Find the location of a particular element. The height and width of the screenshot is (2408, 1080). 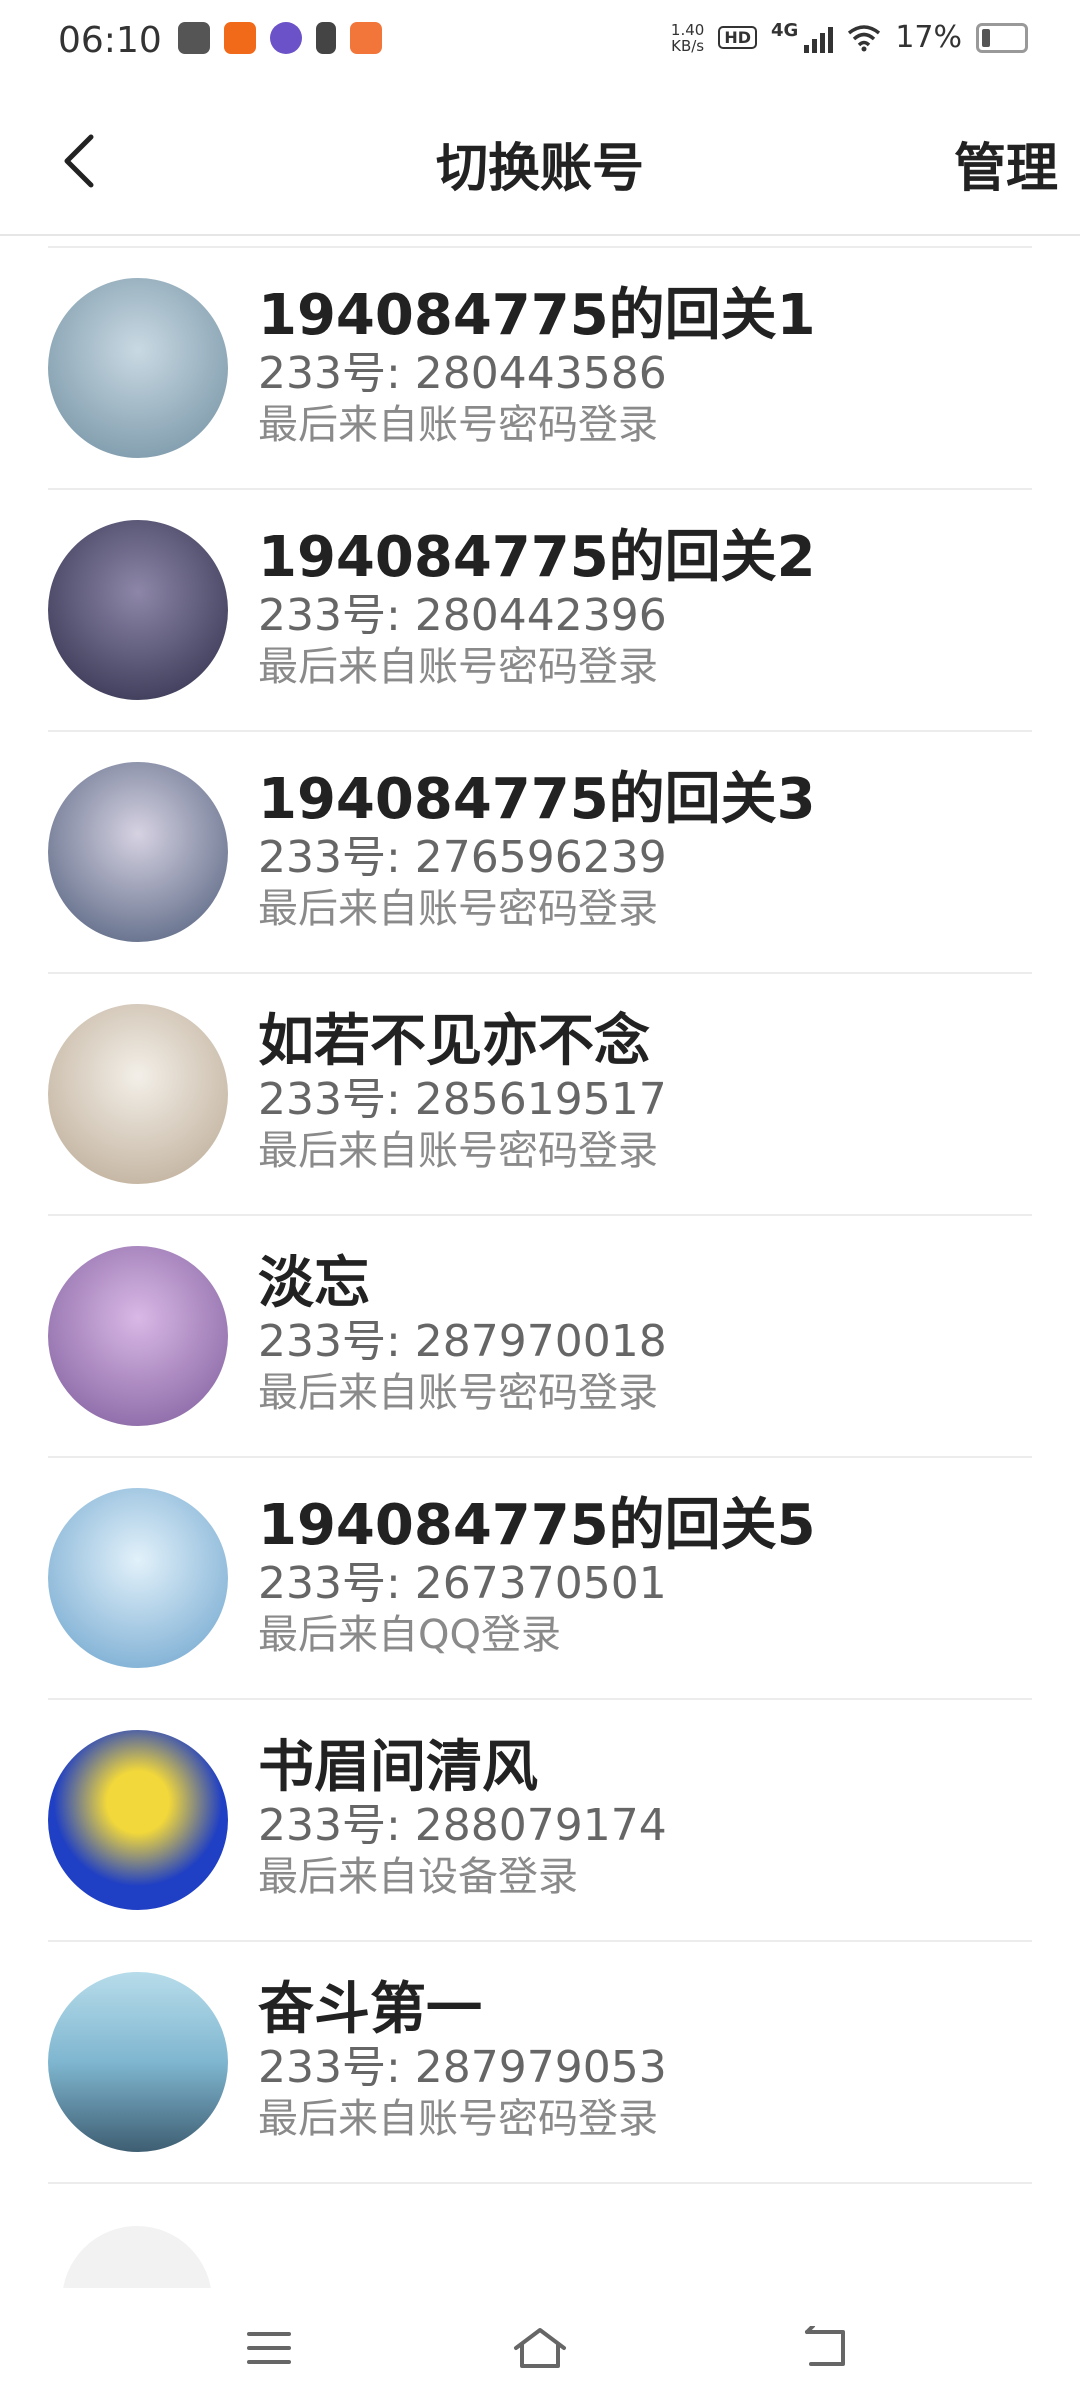

account-row: 194084775的回关5 233号: 267370501 最后来自QQ登录 is located at coordinates (540, 1579).